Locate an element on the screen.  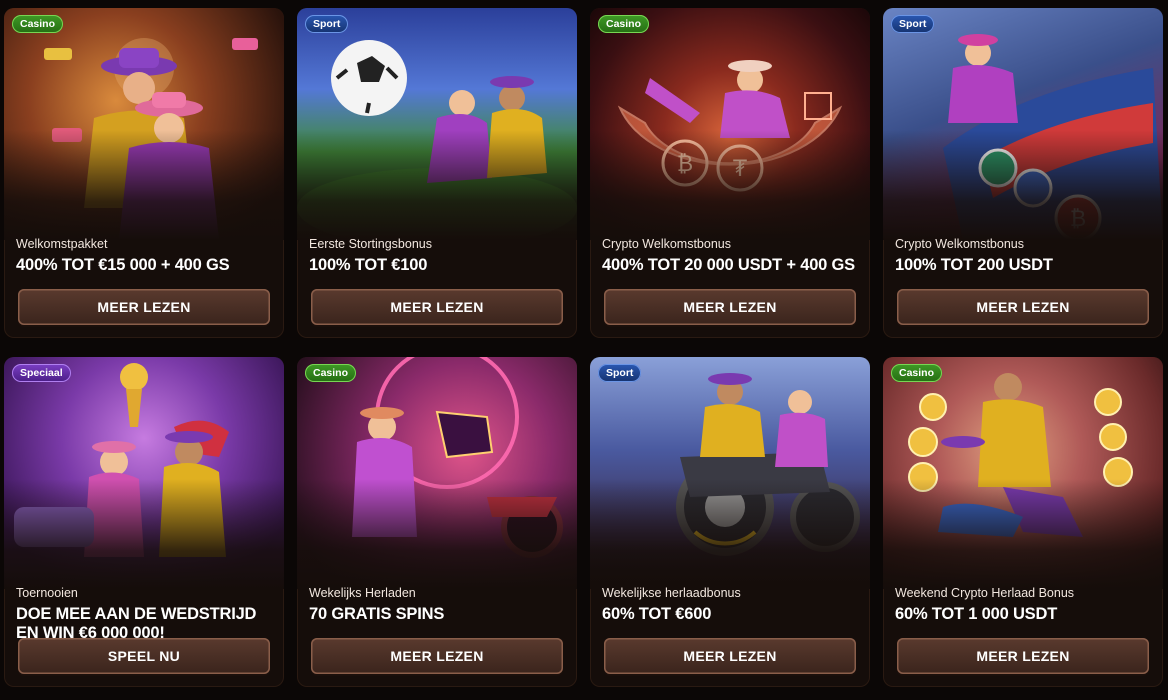
promo-subtitle: Wekelijkse herlaadbonus is located at coordinates (671, 593).